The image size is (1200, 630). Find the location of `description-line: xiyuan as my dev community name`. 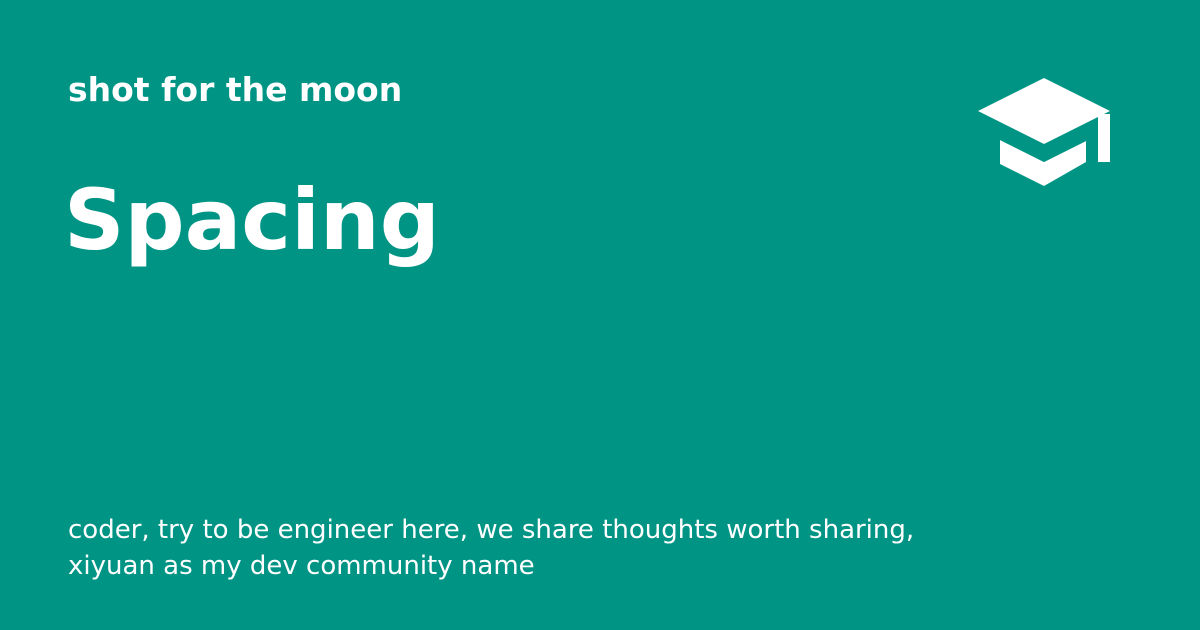

description-line: xiyuan as my dev community name is located at coordinates (301, 566).